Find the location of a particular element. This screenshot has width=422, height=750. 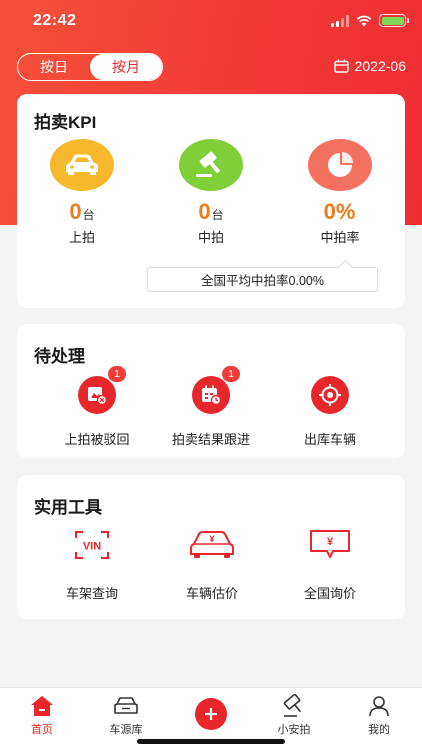

tab-label: 车源库 is located at coordinates (126, 730).